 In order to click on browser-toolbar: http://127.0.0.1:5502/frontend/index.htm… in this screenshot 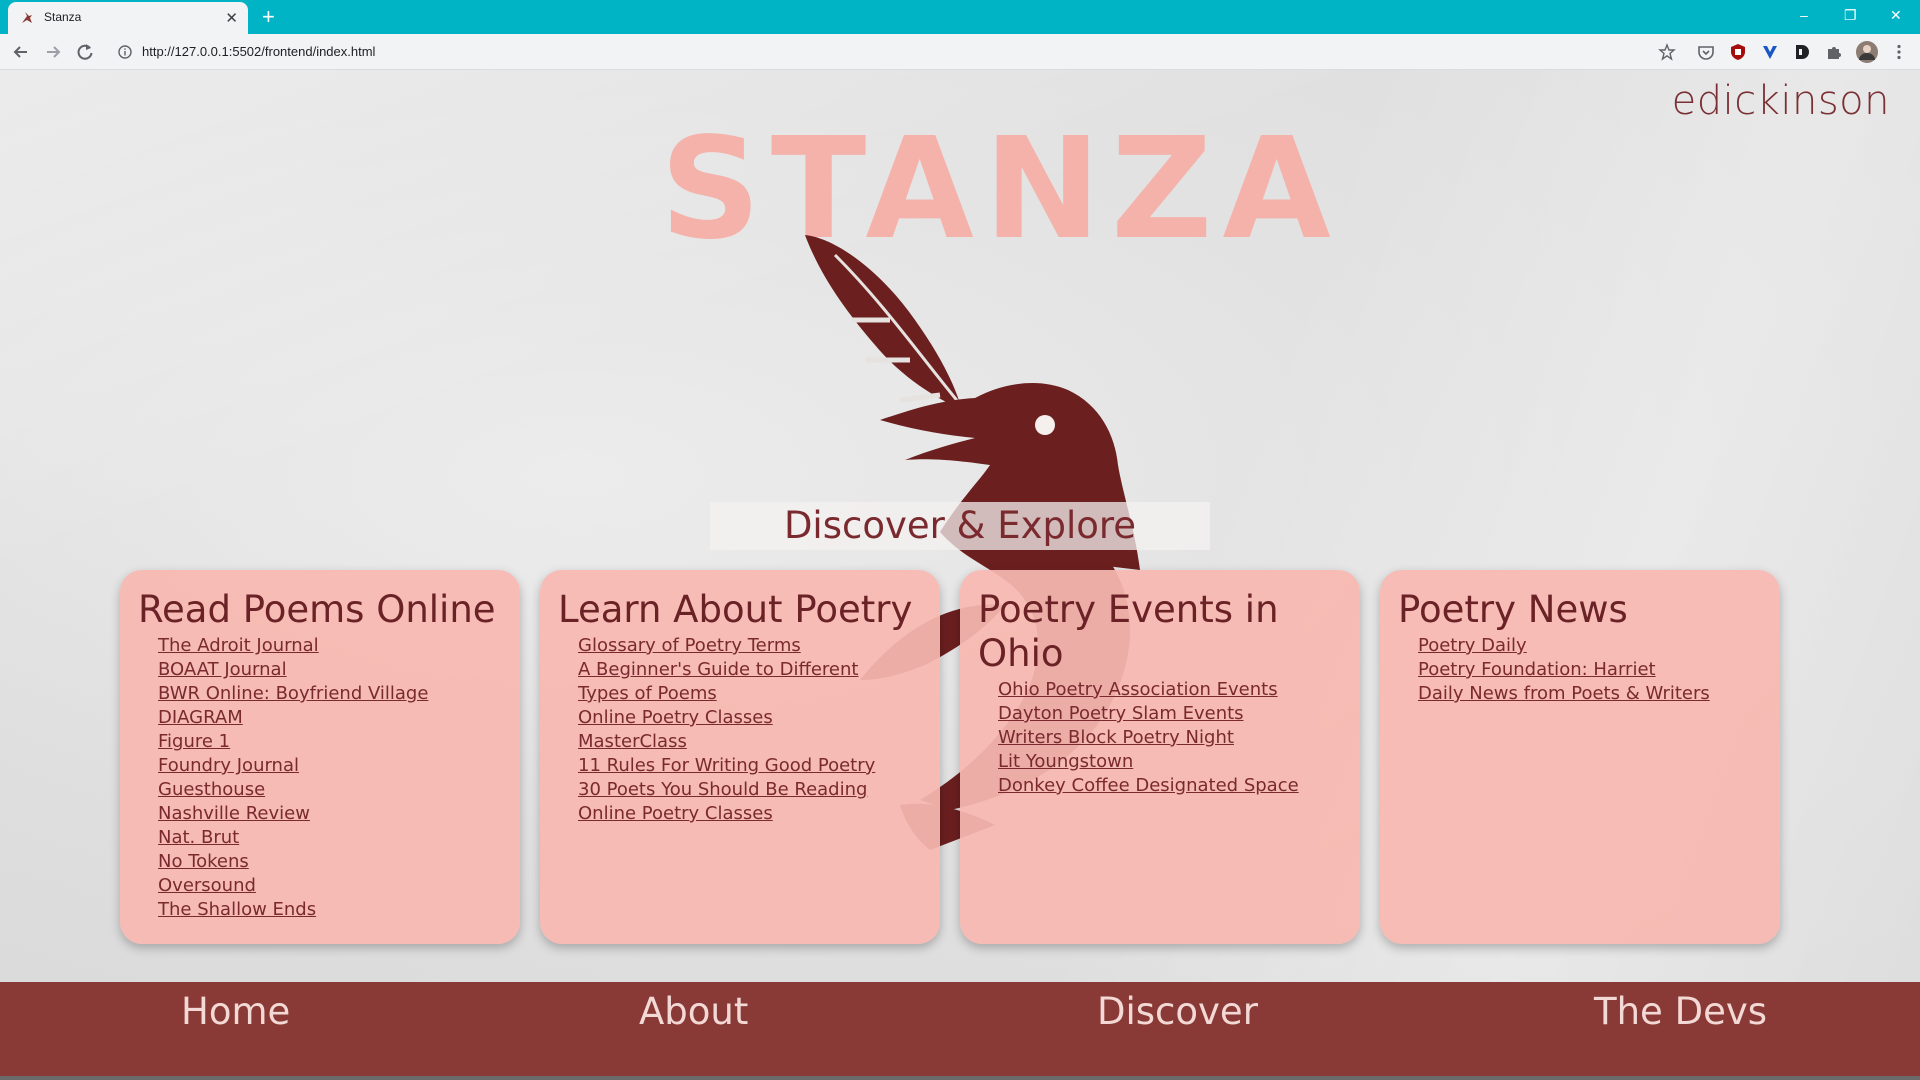, I will do `click(960, 52)`.